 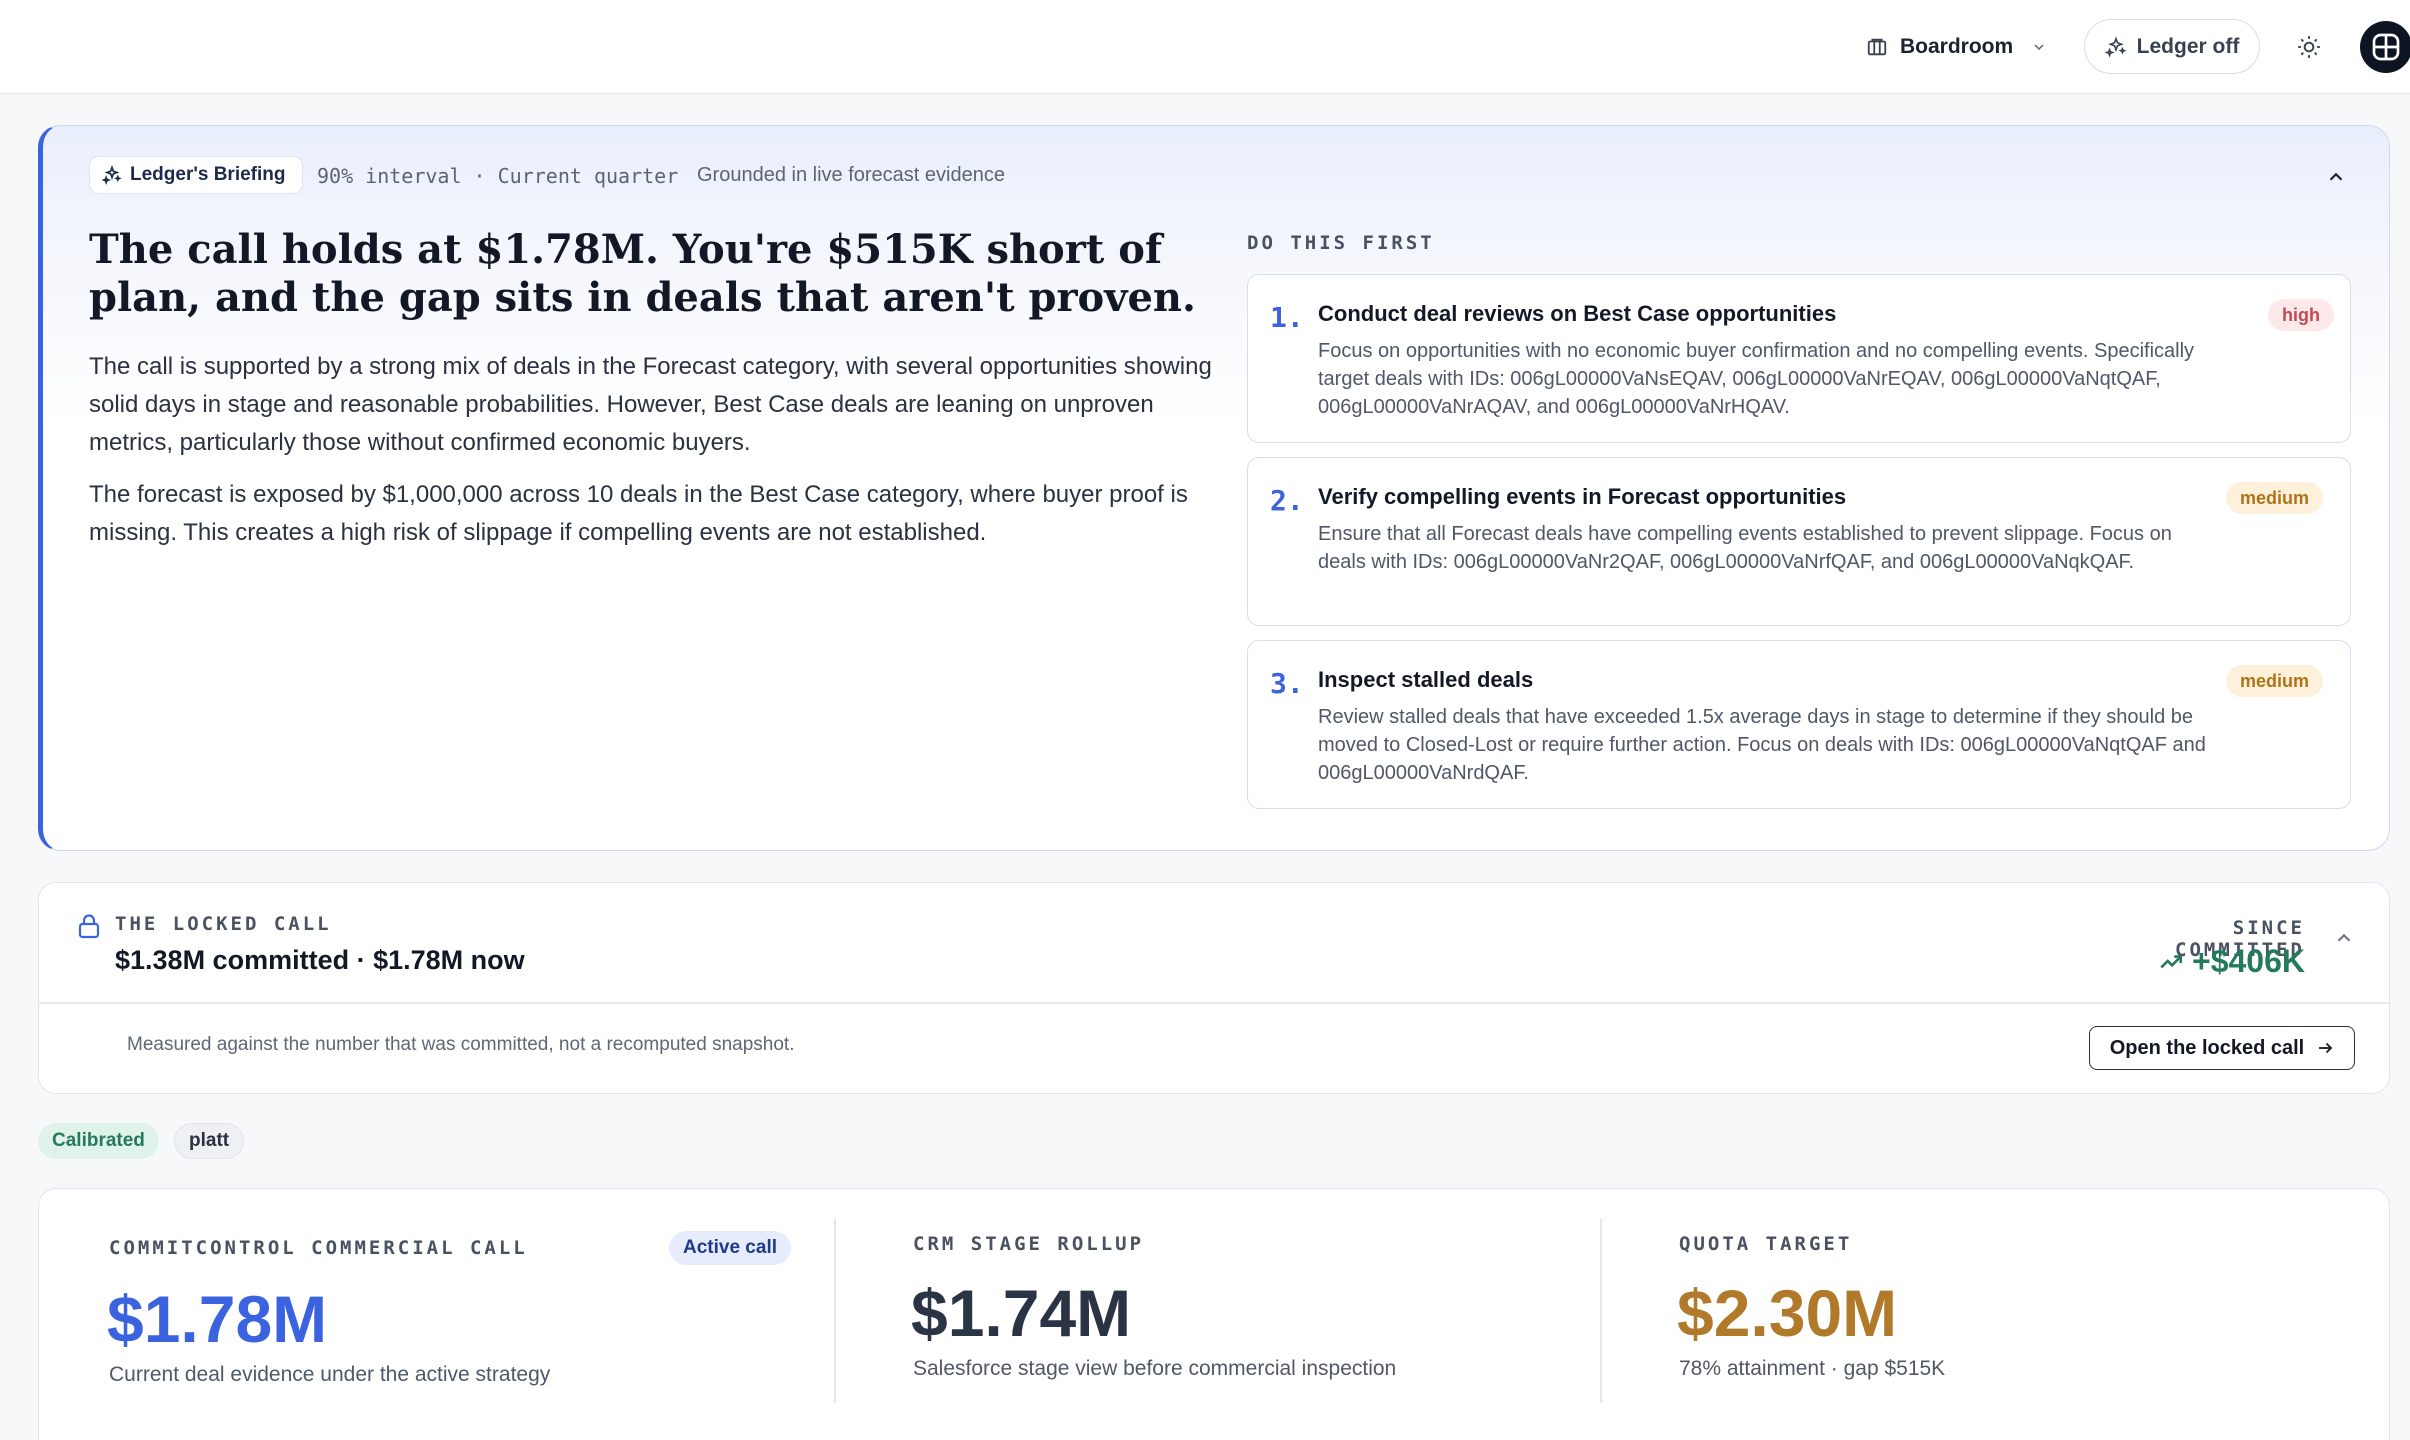 I want to click on locked-call-collapse-button, so click(x=2344, y=938).